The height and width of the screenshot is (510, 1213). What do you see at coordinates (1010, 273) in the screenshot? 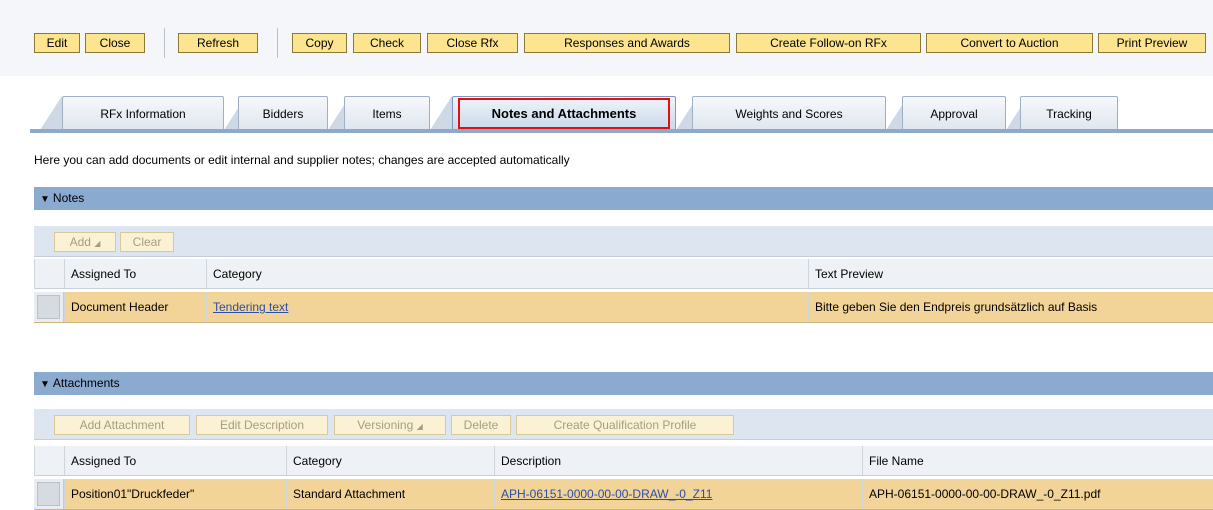
I see `column-text-preview: Text Preview` at bounding box center [1010, 273].